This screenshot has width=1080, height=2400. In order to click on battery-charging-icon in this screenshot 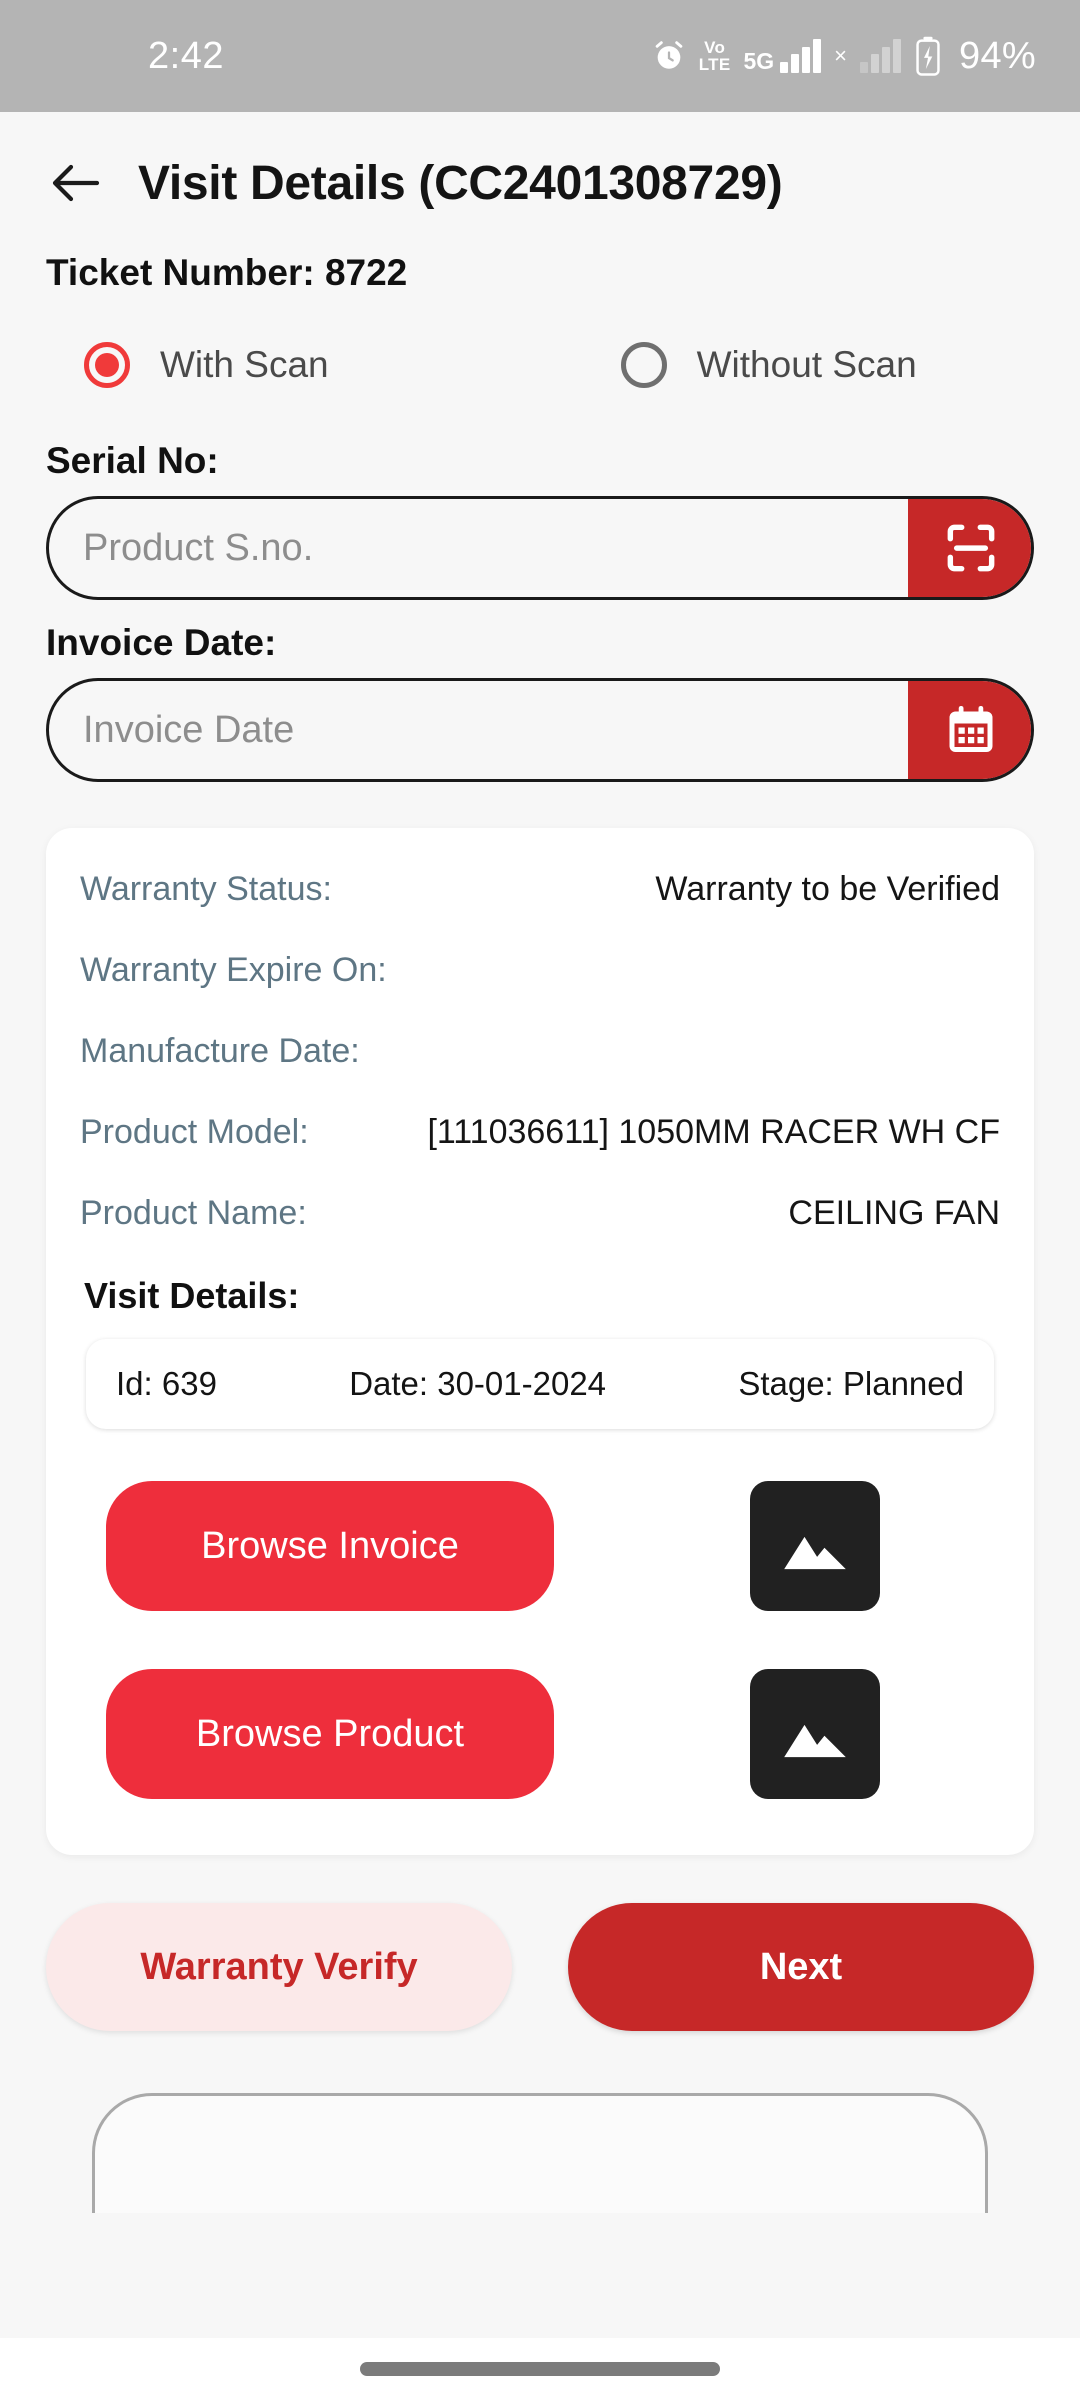, I will do `click(928, 56)`.